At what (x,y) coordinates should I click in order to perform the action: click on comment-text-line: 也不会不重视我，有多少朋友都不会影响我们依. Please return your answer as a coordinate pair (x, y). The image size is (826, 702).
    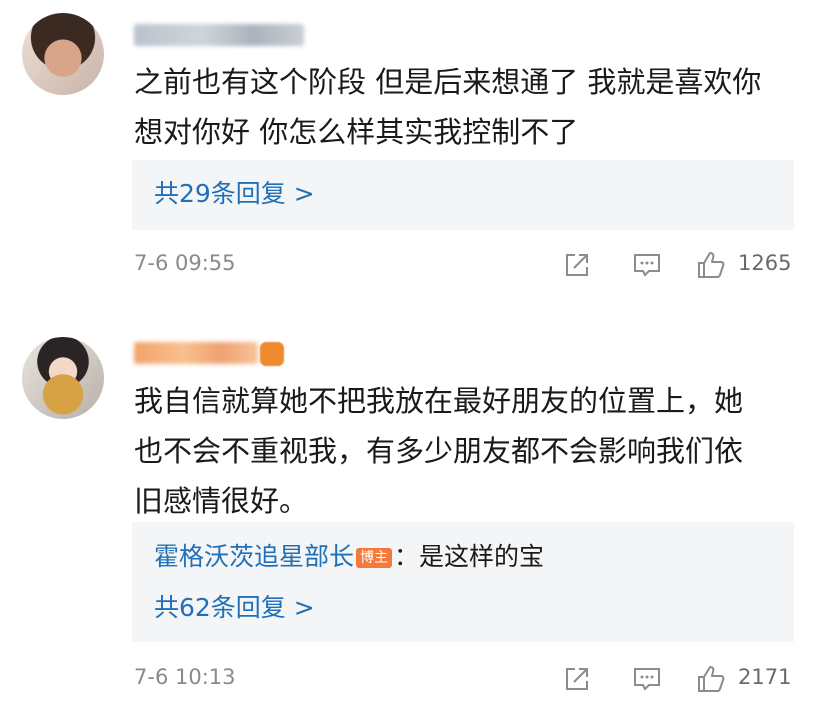
    Looking at the image, I should click on (439, 451).